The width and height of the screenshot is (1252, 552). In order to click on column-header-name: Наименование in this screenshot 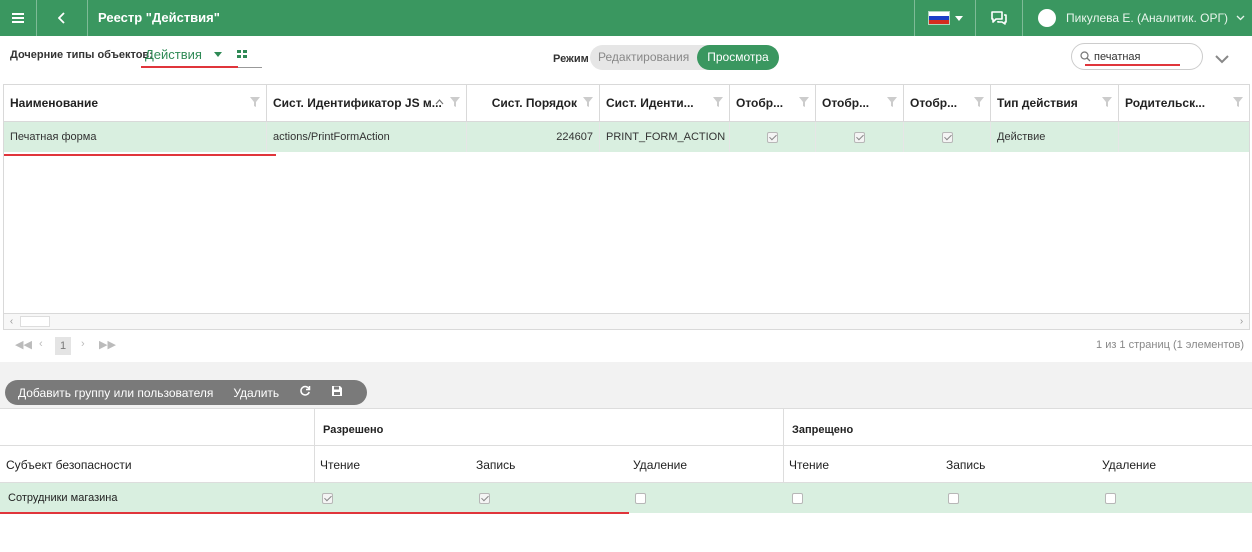, I will do `click(135, 103)`.